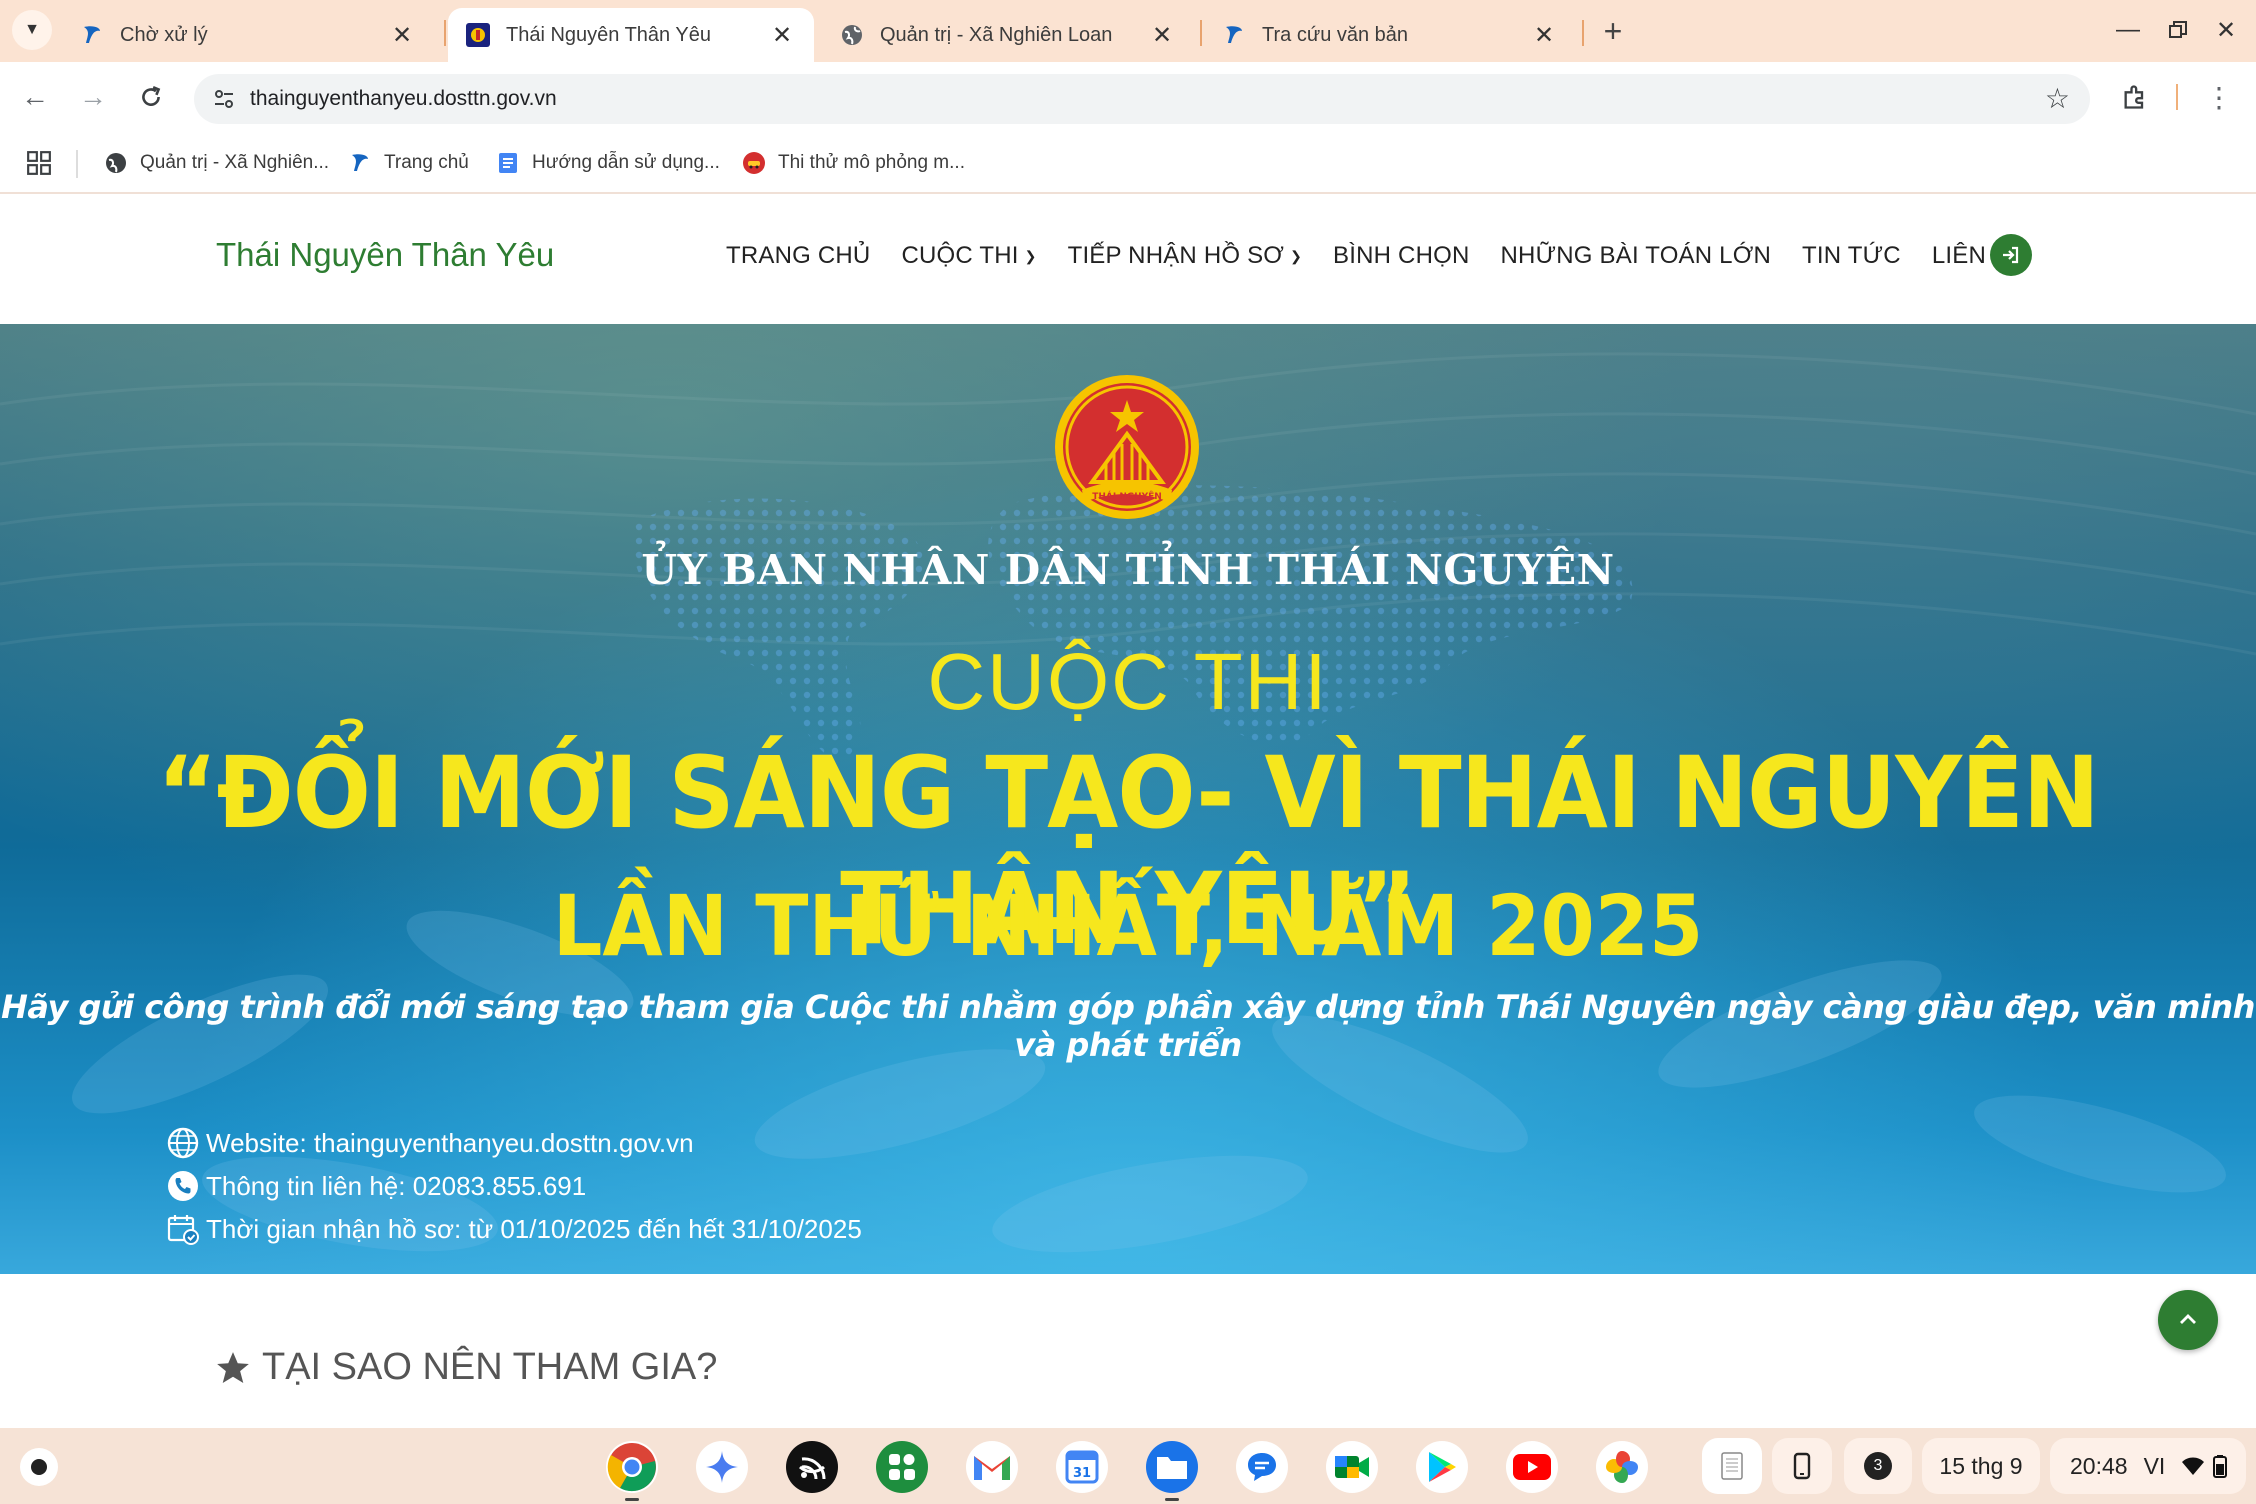 This screenshot has width=2256, height=1504. Describe the element at coordinates (478, 35) in the screenshot. I see `site-favicon-icon` at that location.